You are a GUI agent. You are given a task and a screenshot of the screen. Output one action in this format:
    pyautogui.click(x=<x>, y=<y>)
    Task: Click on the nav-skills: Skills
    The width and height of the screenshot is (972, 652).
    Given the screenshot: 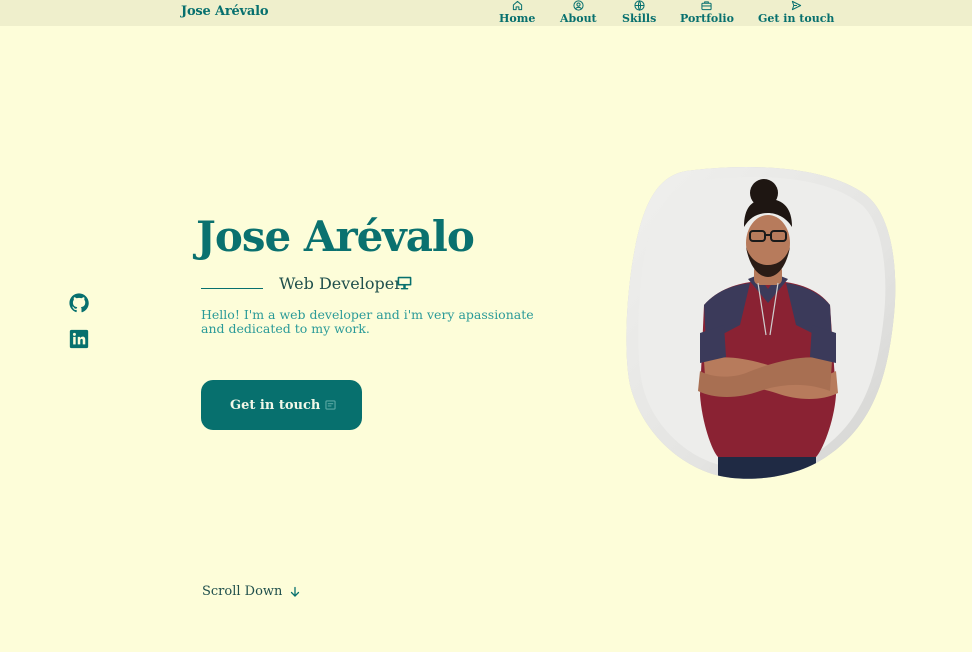 What is the action you would take?
    pyautogui.click(x=639, y=13)
    